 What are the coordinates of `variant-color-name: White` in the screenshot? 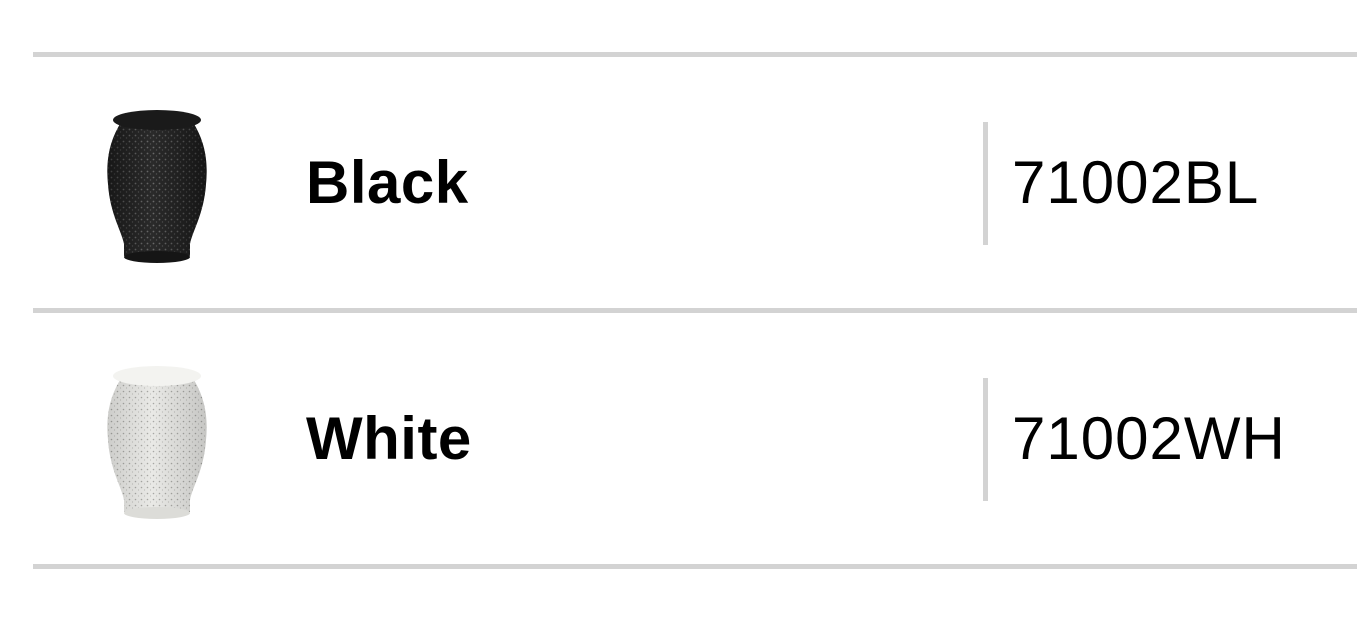 It's located at (389, 438).